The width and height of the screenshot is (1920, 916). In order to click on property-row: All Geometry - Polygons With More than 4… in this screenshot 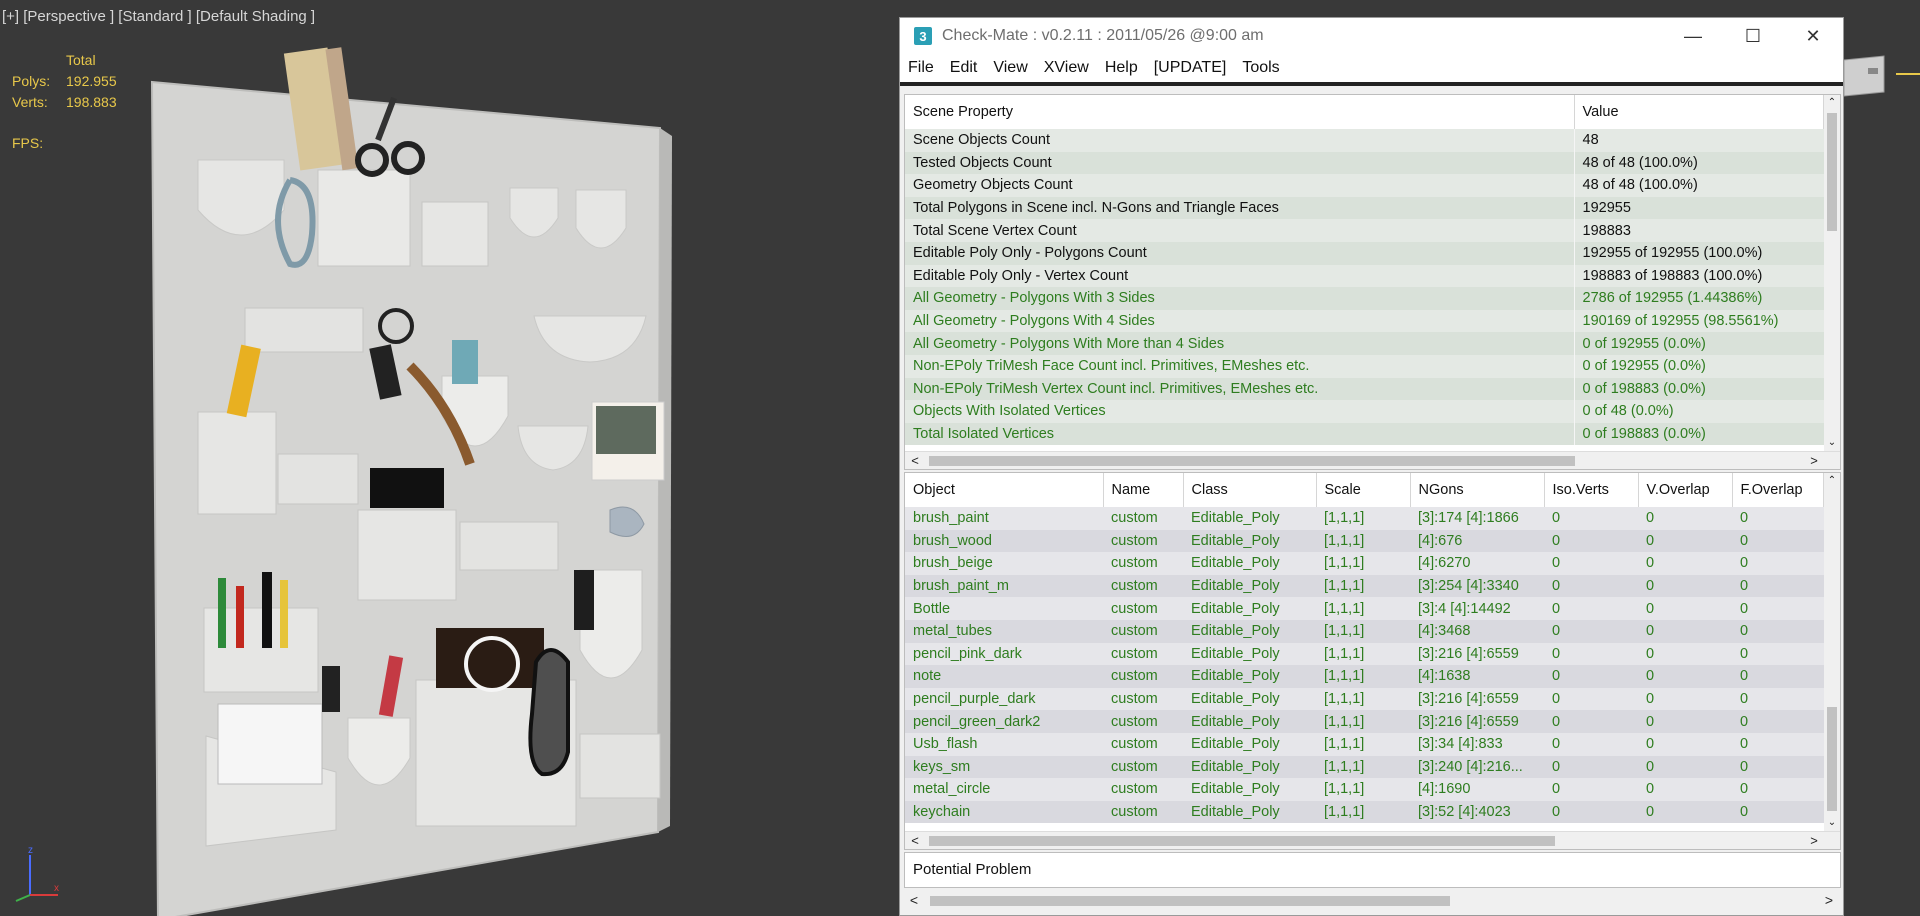, I will do `click(1364, 343)`.